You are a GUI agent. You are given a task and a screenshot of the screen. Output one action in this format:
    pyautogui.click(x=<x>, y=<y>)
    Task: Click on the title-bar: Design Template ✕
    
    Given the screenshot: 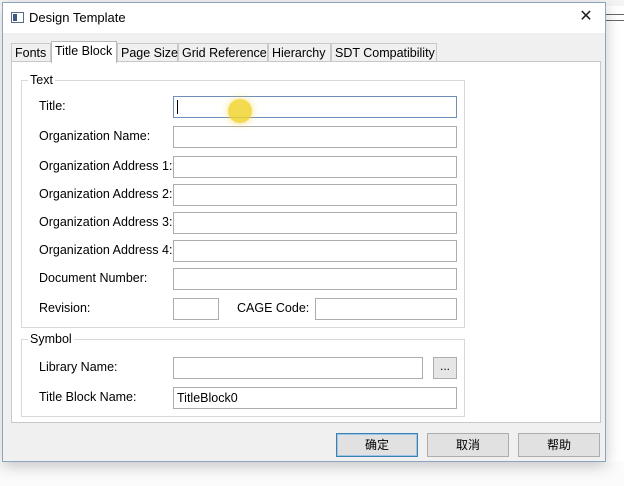 What is the action you would take?
    pyautogui.click(x=304, y=18)
    